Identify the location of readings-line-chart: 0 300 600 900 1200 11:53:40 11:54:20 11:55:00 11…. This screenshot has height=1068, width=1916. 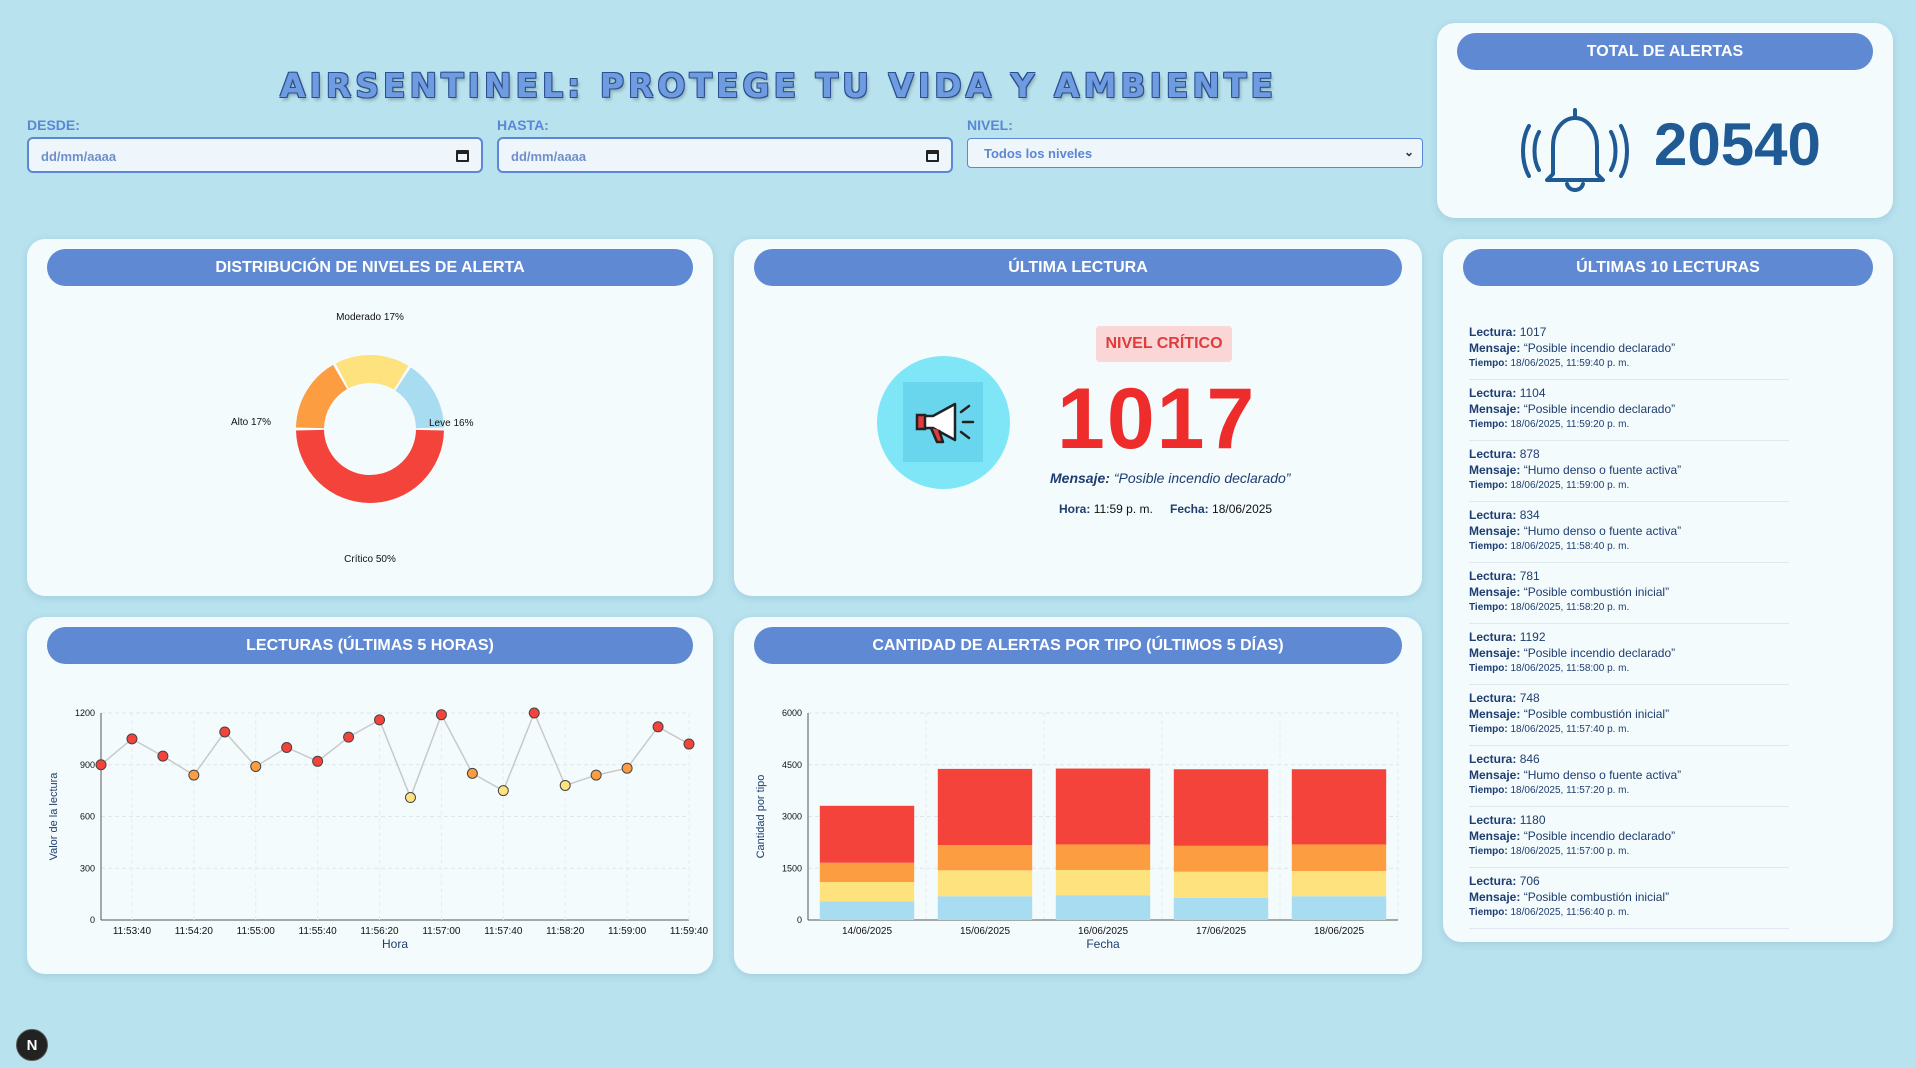
(378, 829).